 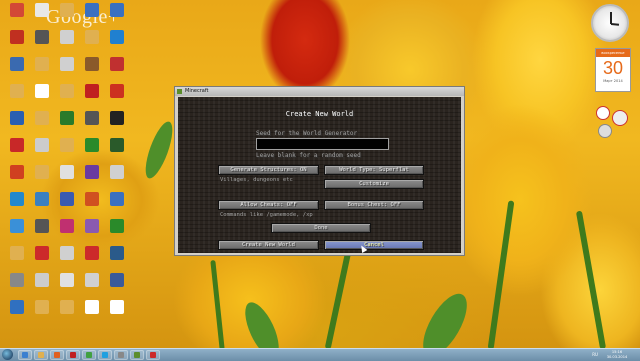 I want to click on minecraft-app-icon, so click(x=179, y=91).